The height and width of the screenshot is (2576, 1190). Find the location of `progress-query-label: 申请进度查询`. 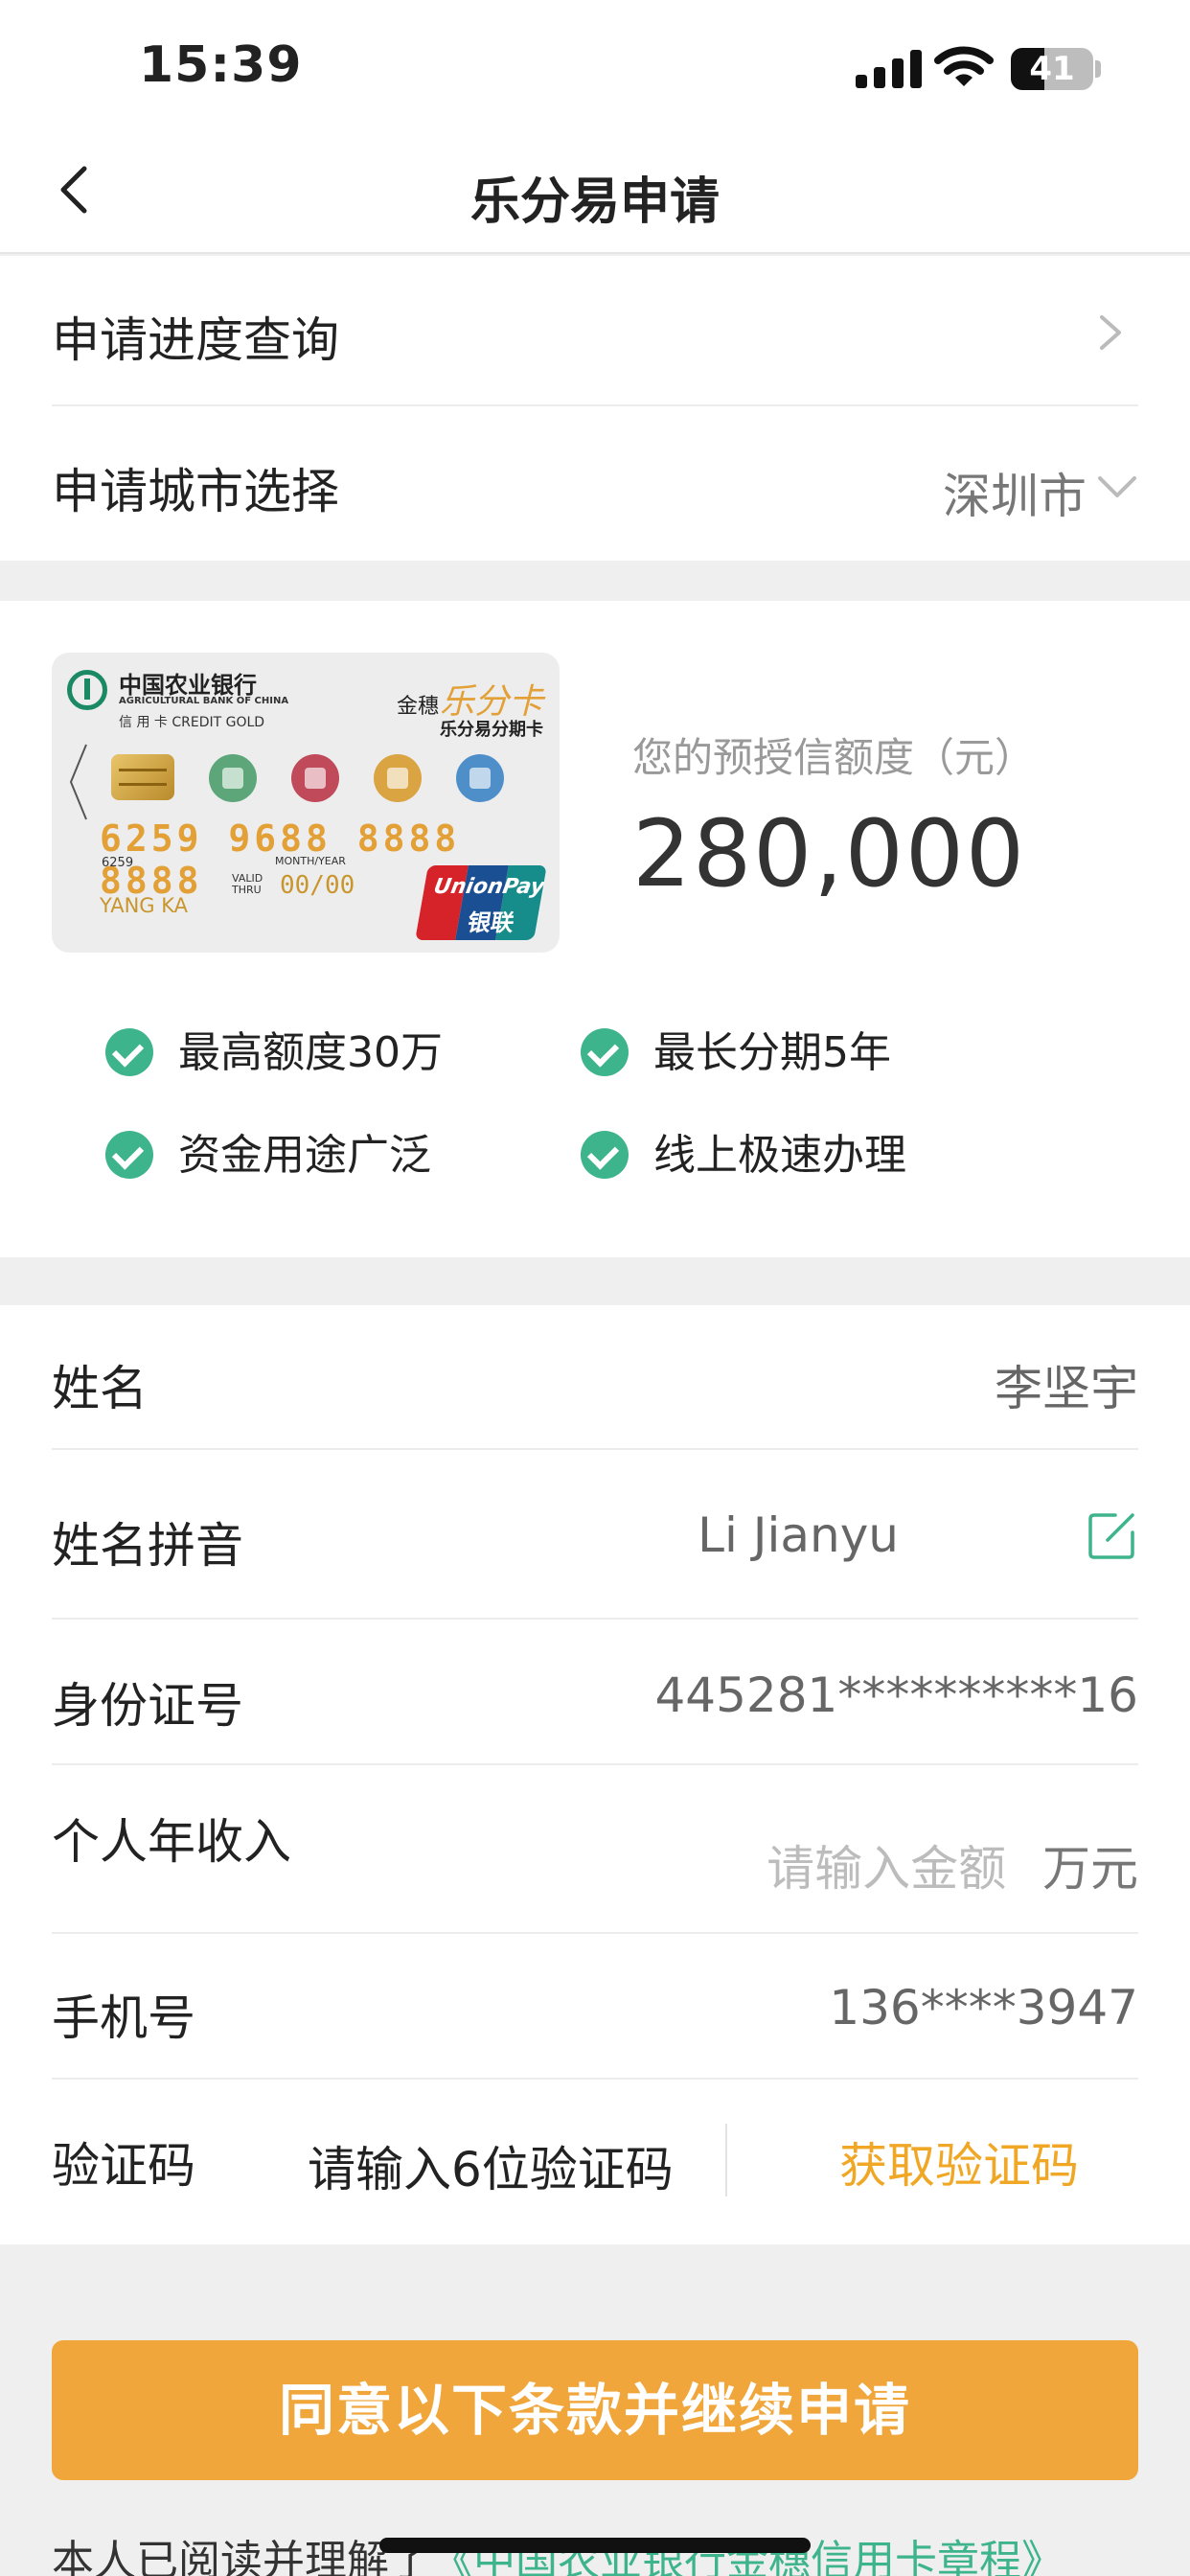

progress-query-label: 申请进度查询 is located at coordinates (195, 340).